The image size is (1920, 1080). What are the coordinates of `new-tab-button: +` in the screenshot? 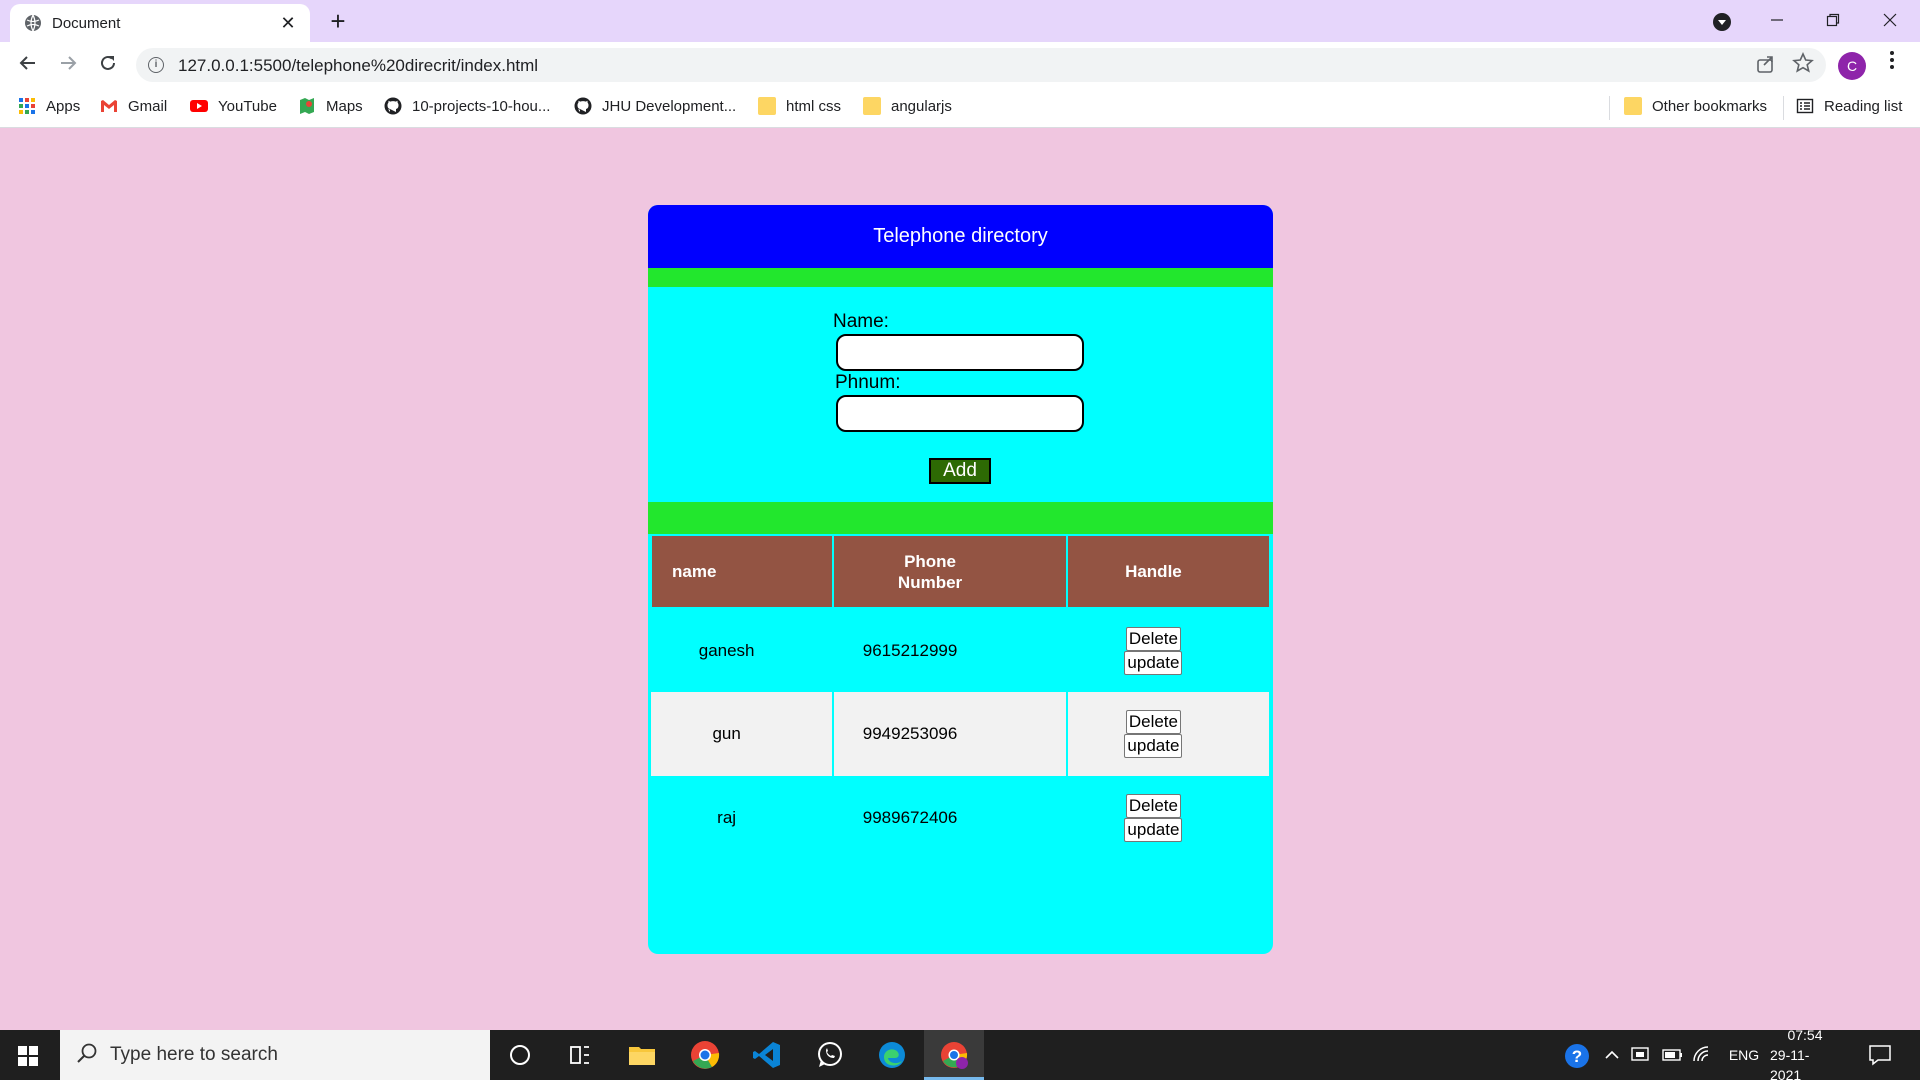 It's located at (338, 22).